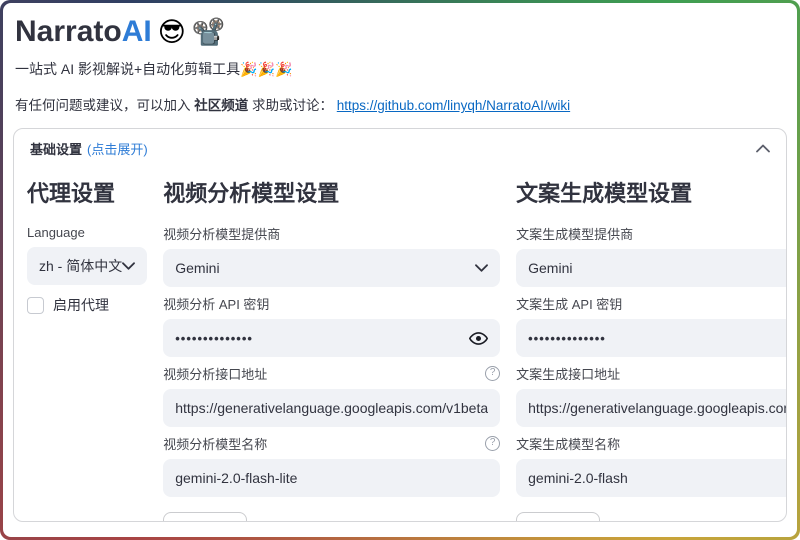  Describe the element at coordinates (216, 304) in the screenshot. I see `video-api-key-label-text: 视频分析 API 密钥` at that location.